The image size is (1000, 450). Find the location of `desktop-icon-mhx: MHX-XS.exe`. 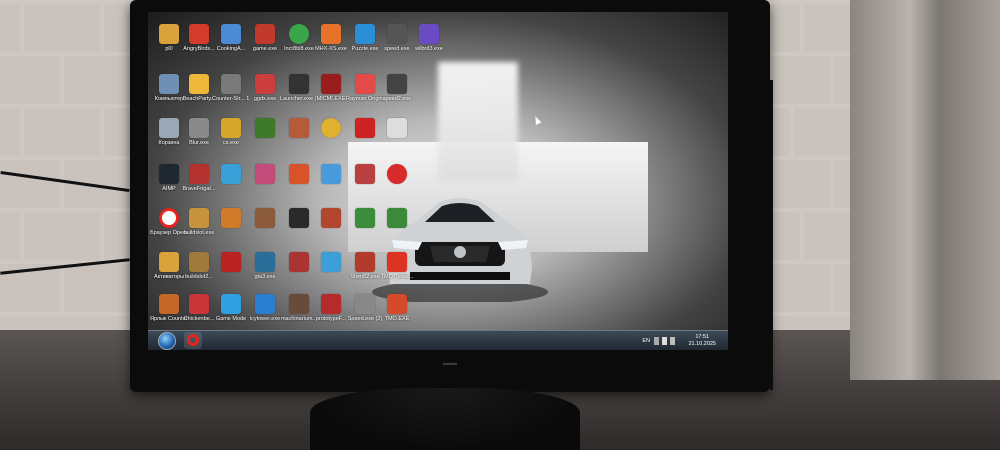

desktop-icon-mhx: MHX-XS.exe is located at coordinates (331, 44).